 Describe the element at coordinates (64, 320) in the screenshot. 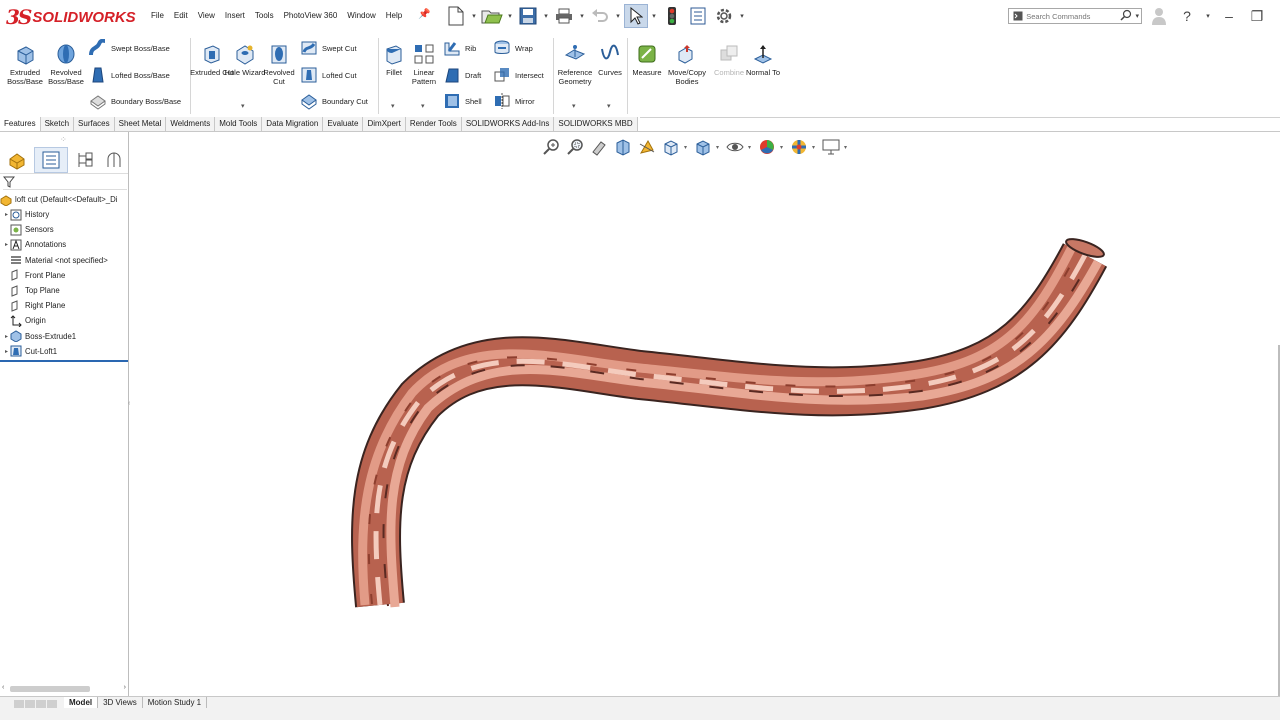

I see `tree-item-origin: Origin` at that location.